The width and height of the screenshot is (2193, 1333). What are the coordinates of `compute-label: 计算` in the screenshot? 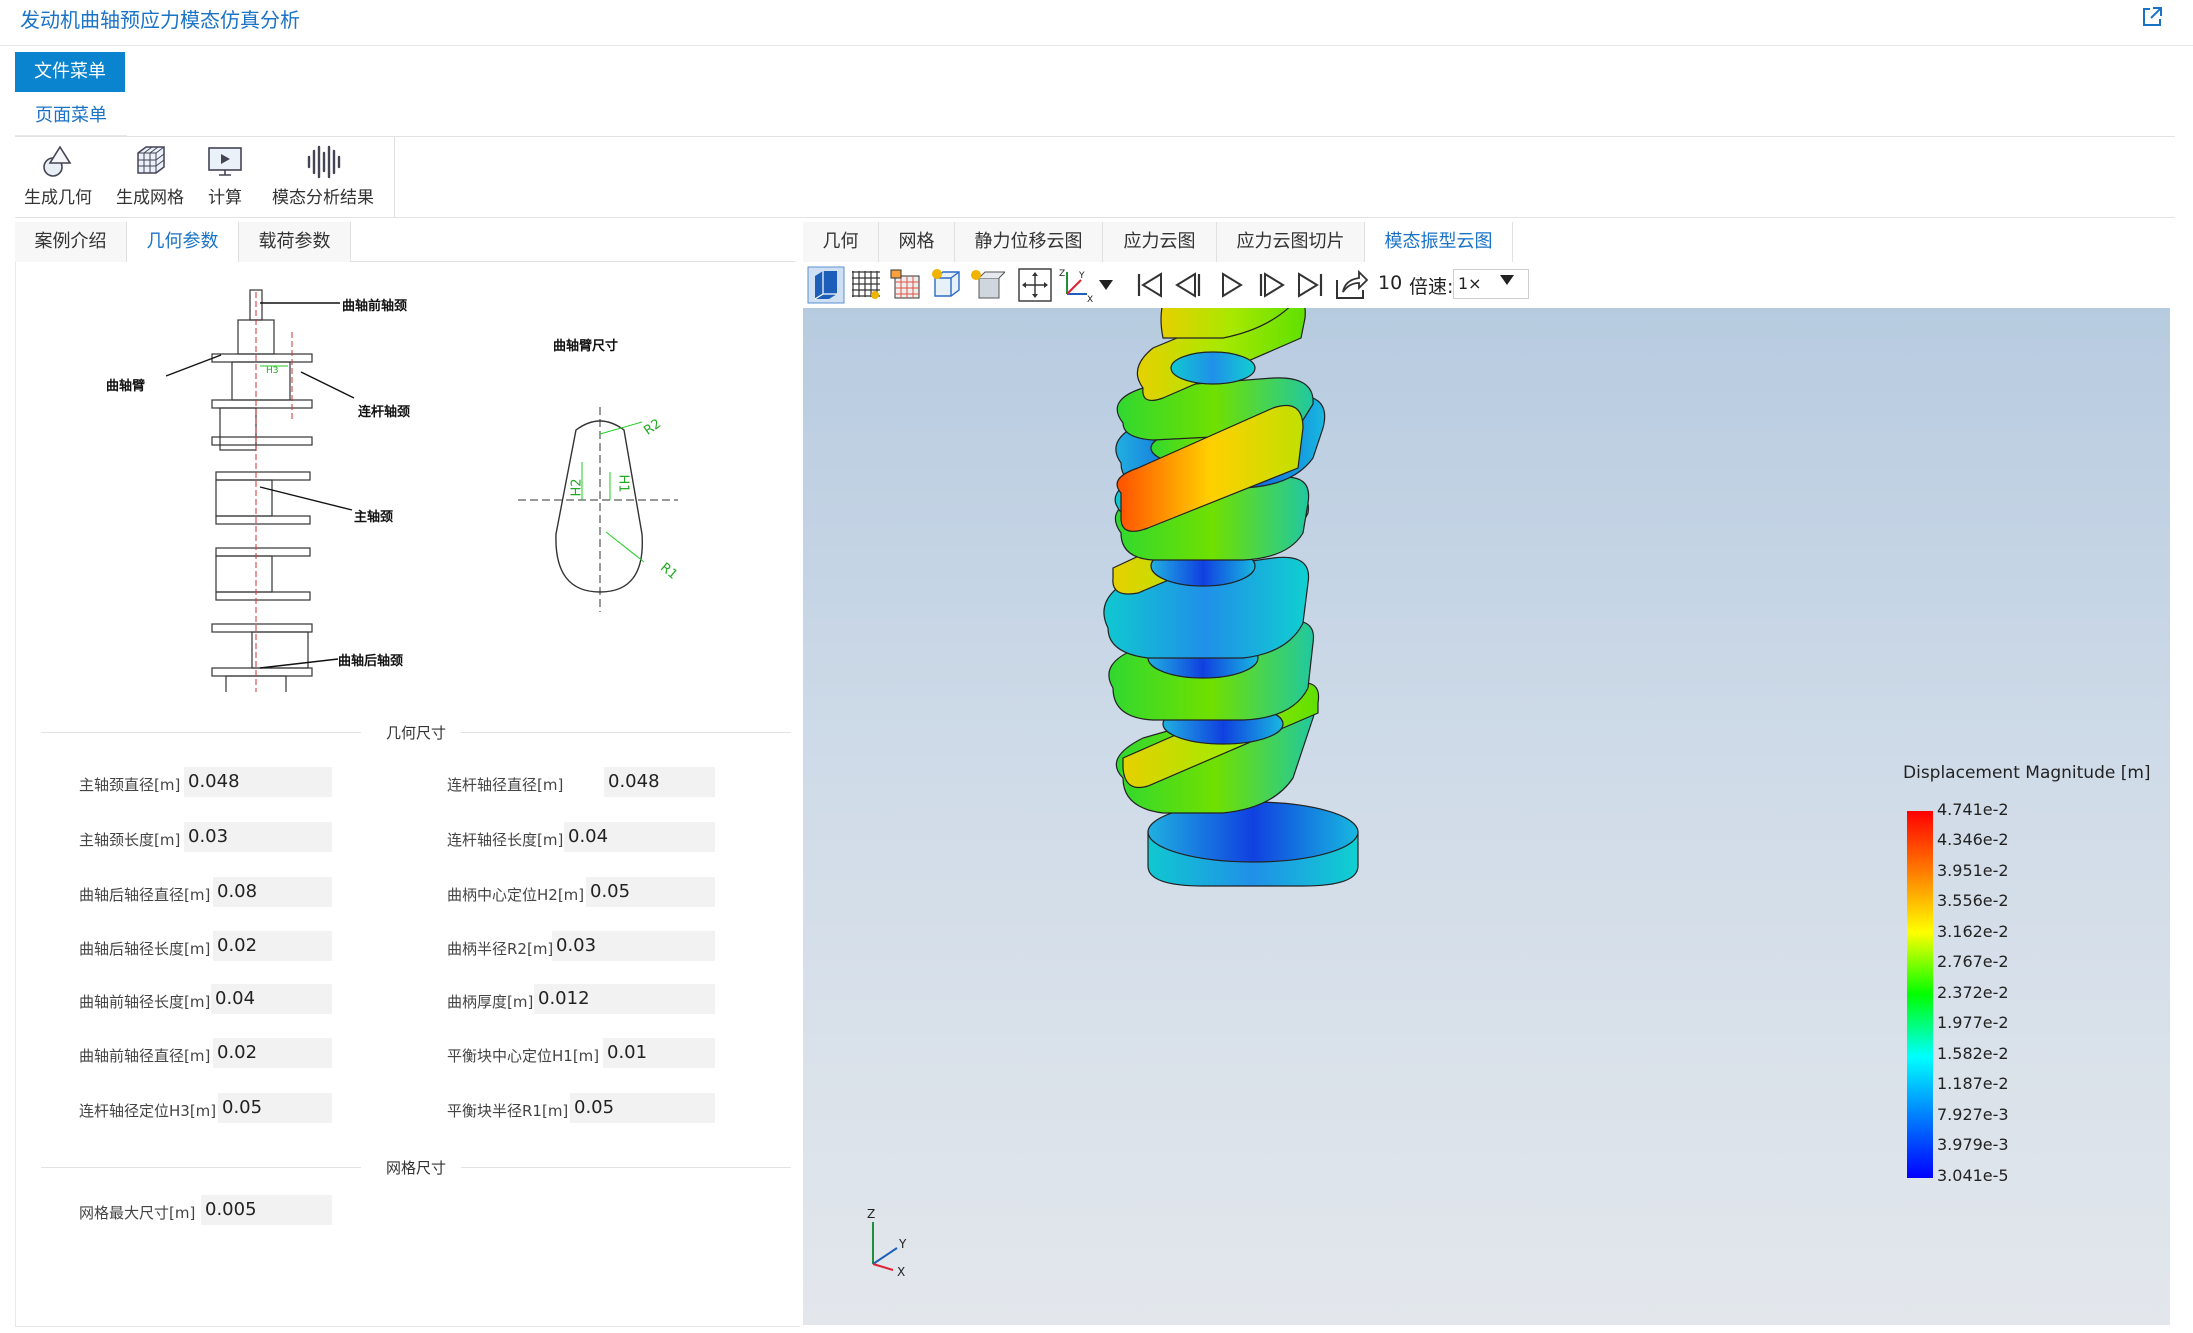 It's located at (225, 198).